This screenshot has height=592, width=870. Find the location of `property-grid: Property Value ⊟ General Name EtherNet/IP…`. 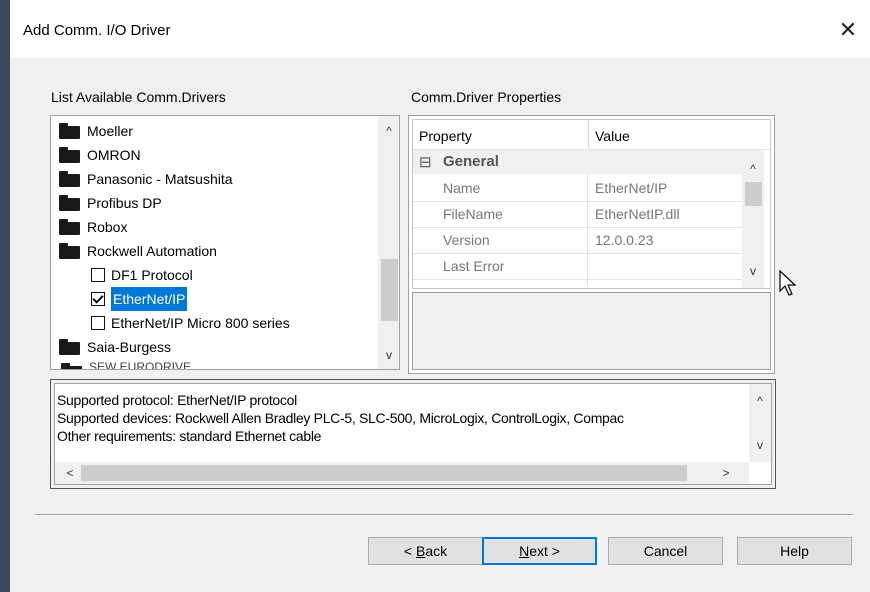

property-grid: Property Value ⊟ General Name EtherNet/IP… is located at coordinates (591, 204).